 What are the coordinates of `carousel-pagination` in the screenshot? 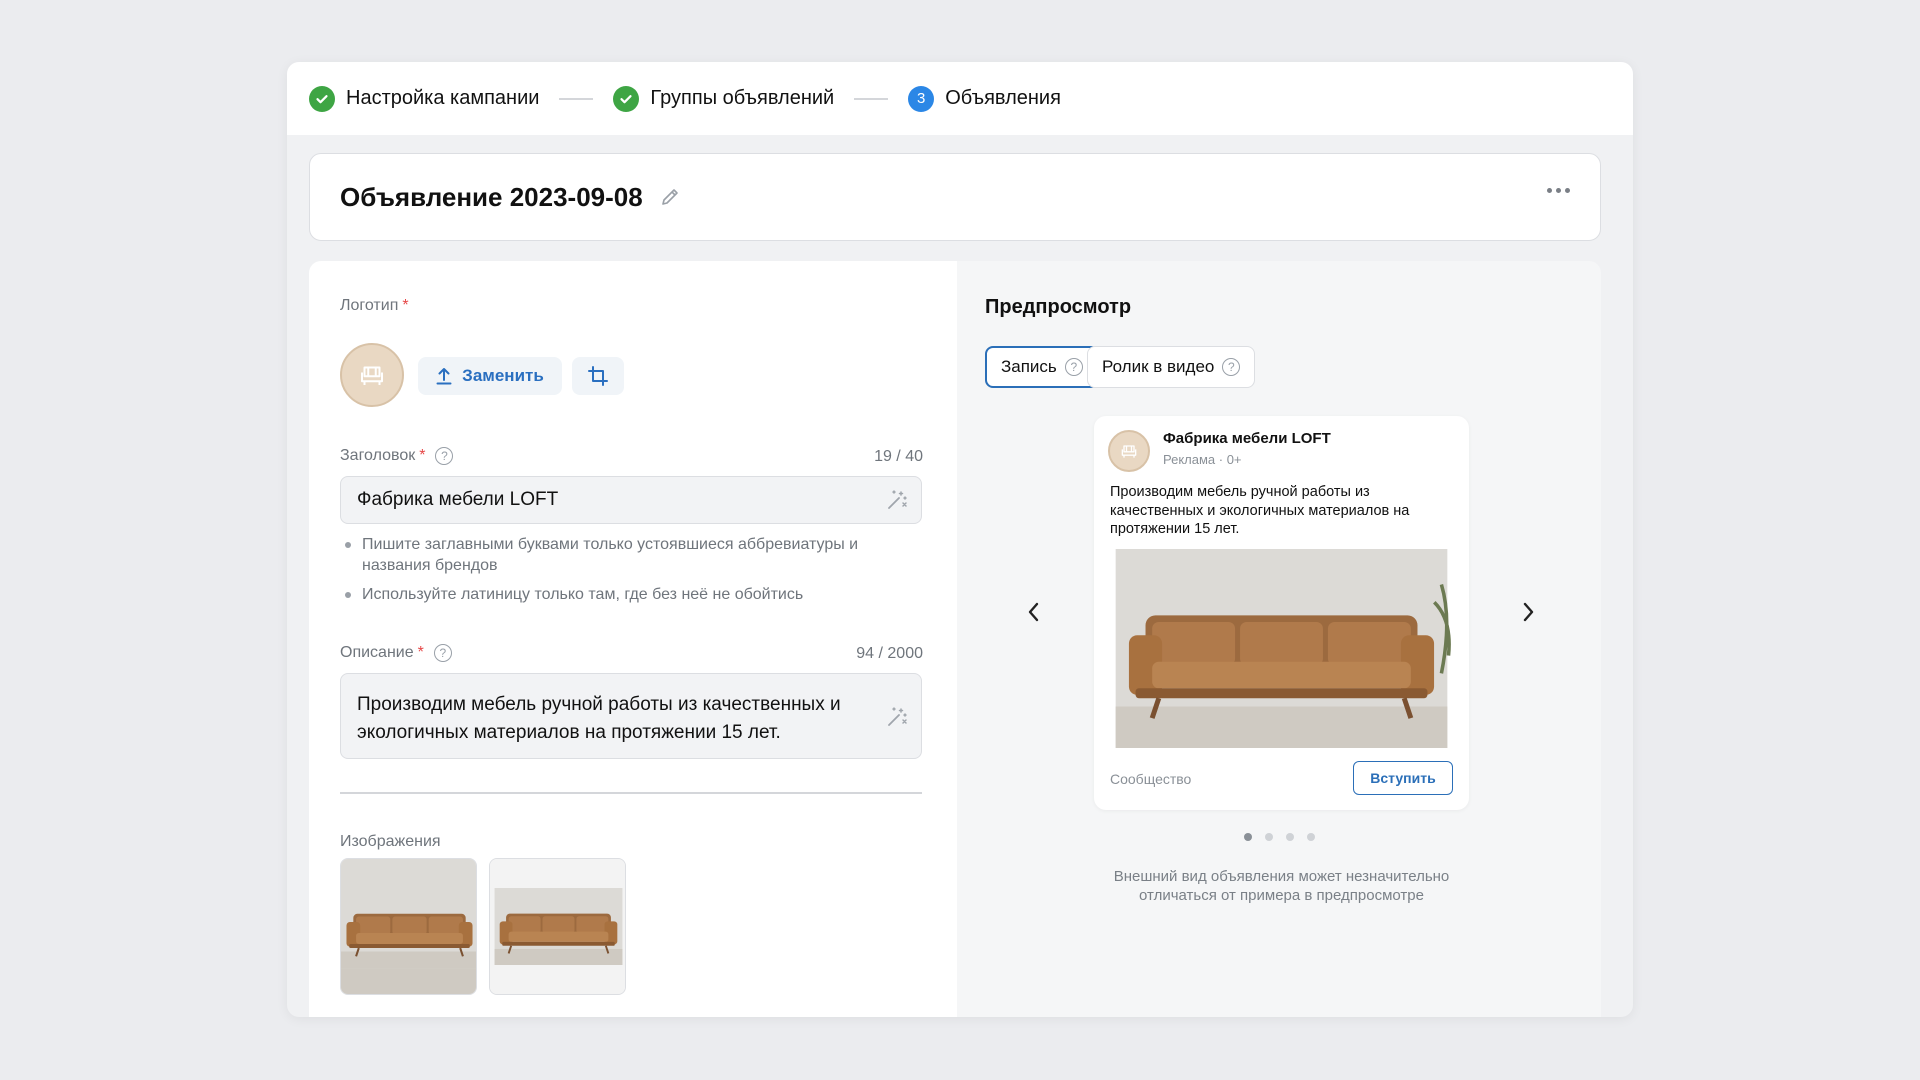 It's located at (1279, 837).